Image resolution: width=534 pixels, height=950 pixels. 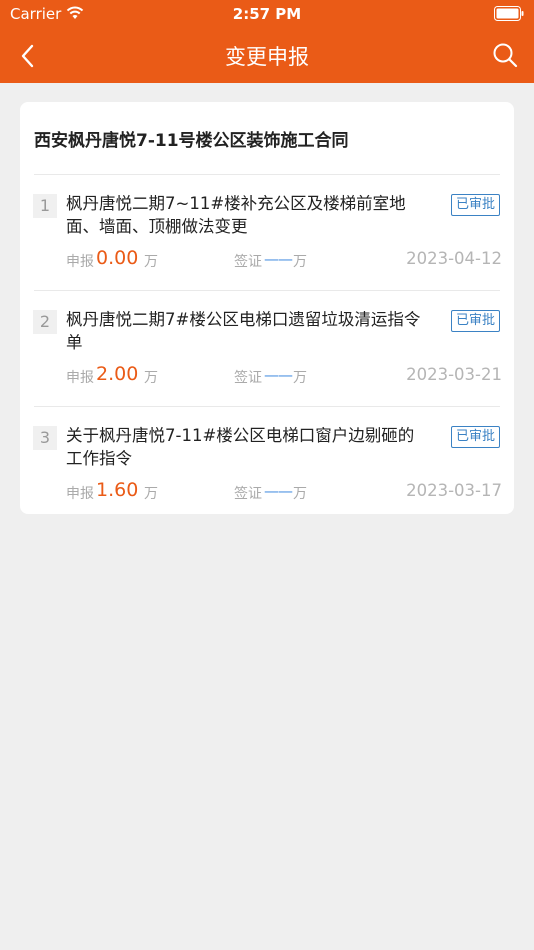 I want to click on item-name: 枫丹唐悦二期7~11#楼补充公区及楼梯前室地面、墙面、顶棚做法变更, so click(x=236, y=215).